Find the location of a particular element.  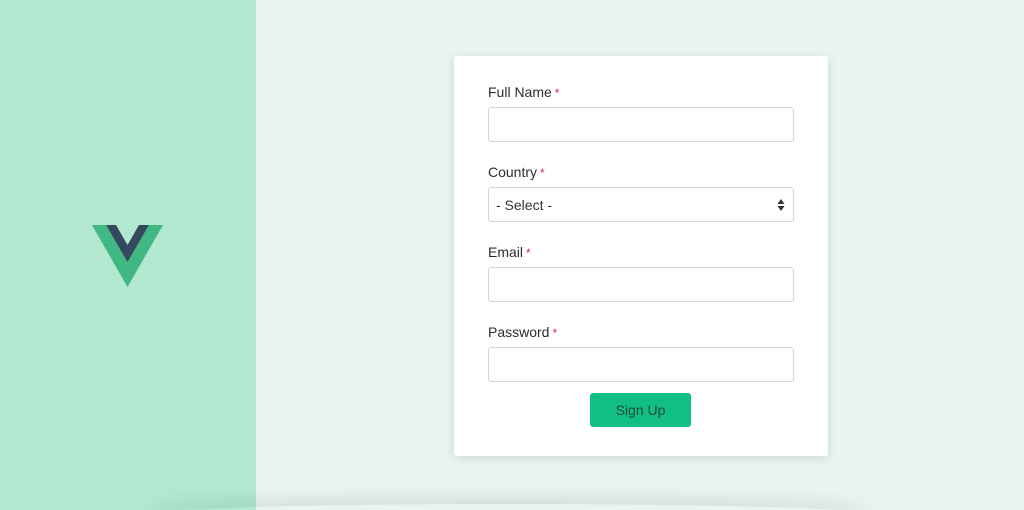

country-select-value: - Select - is located at coordinates (524, 204).